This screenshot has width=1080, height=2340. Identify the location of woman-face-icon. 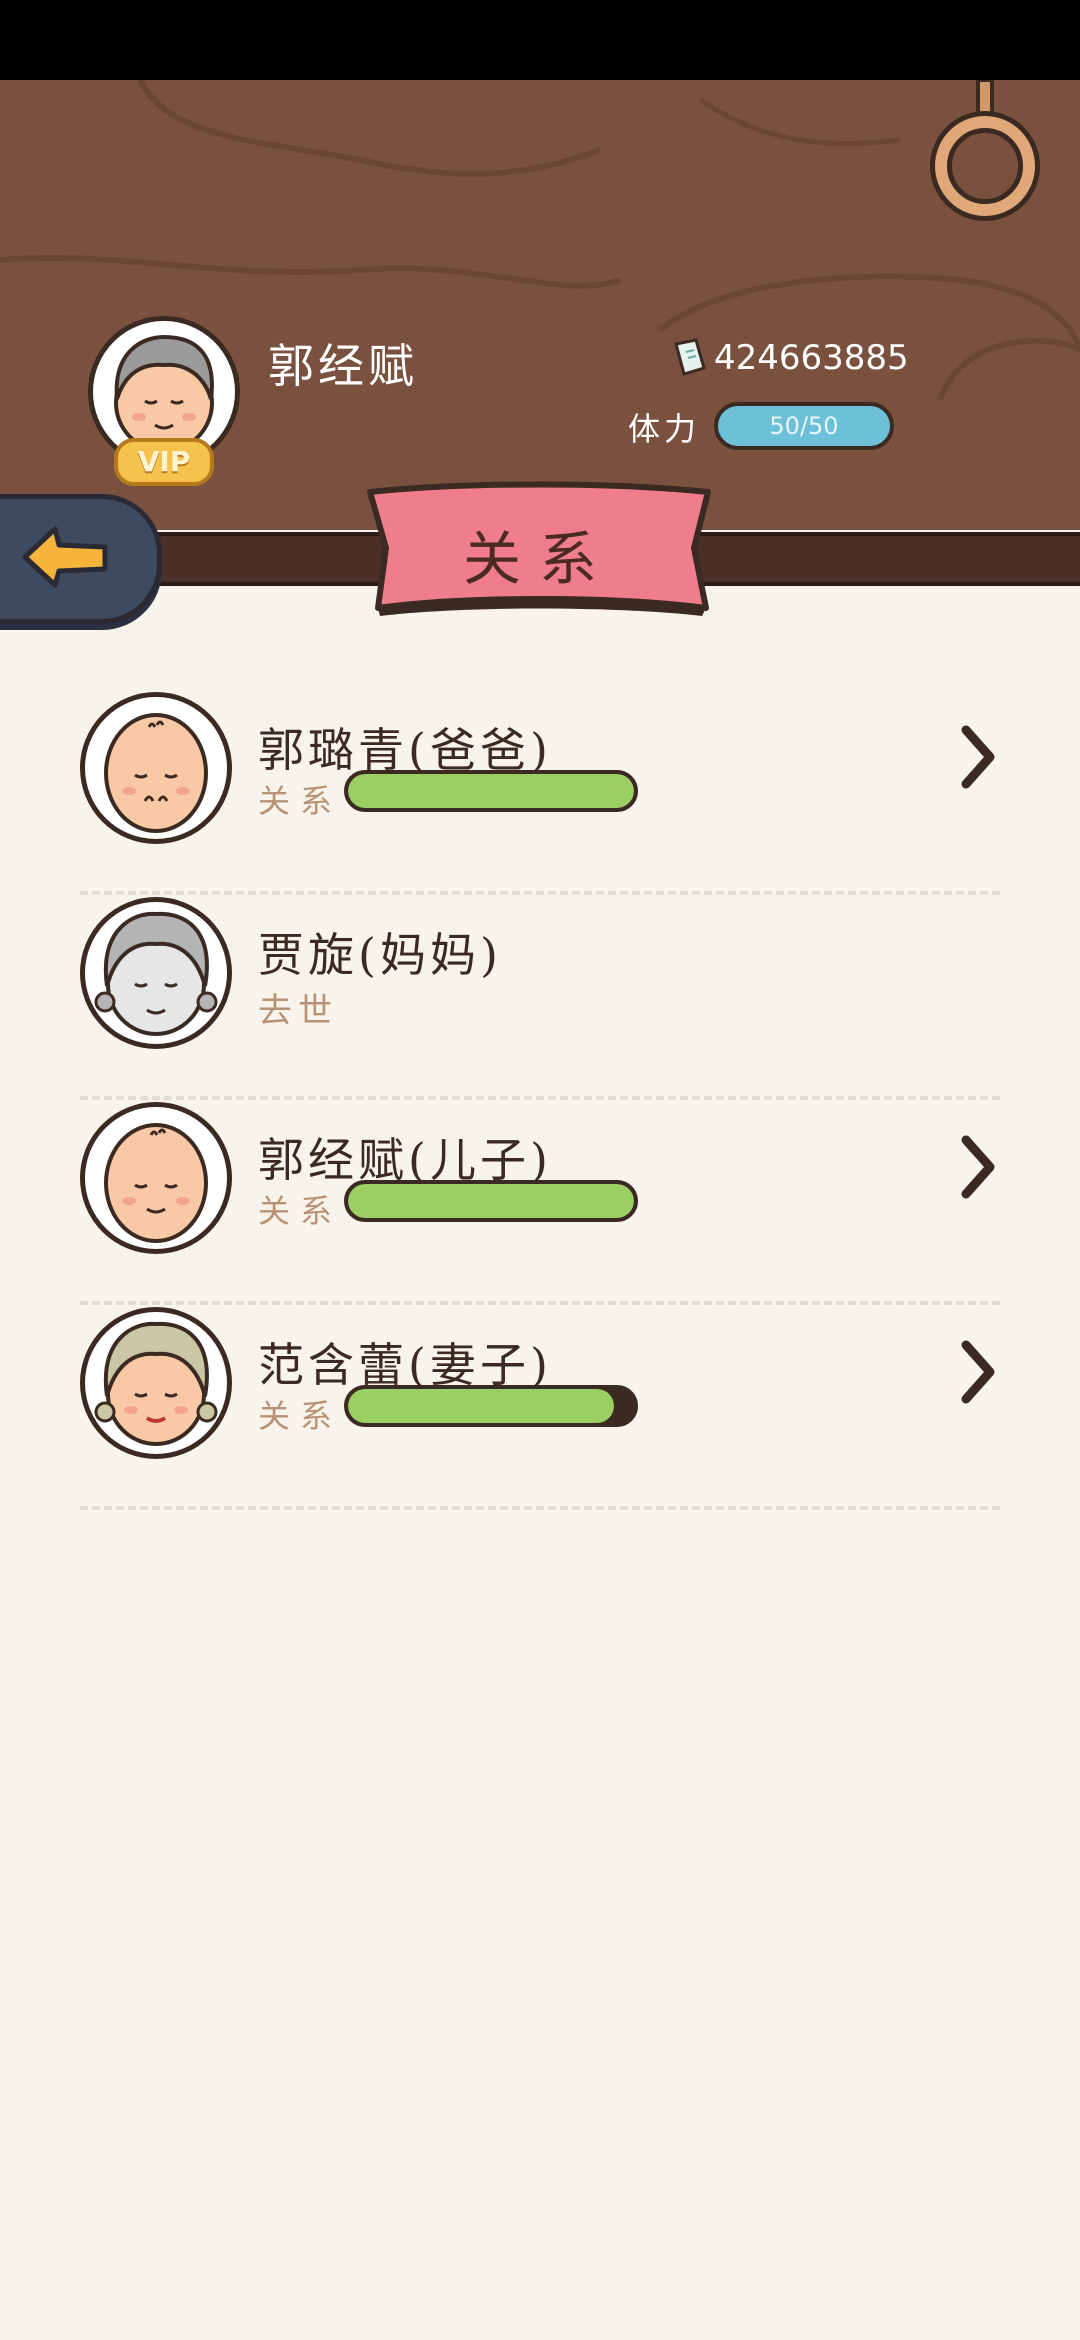
(156, 1383).